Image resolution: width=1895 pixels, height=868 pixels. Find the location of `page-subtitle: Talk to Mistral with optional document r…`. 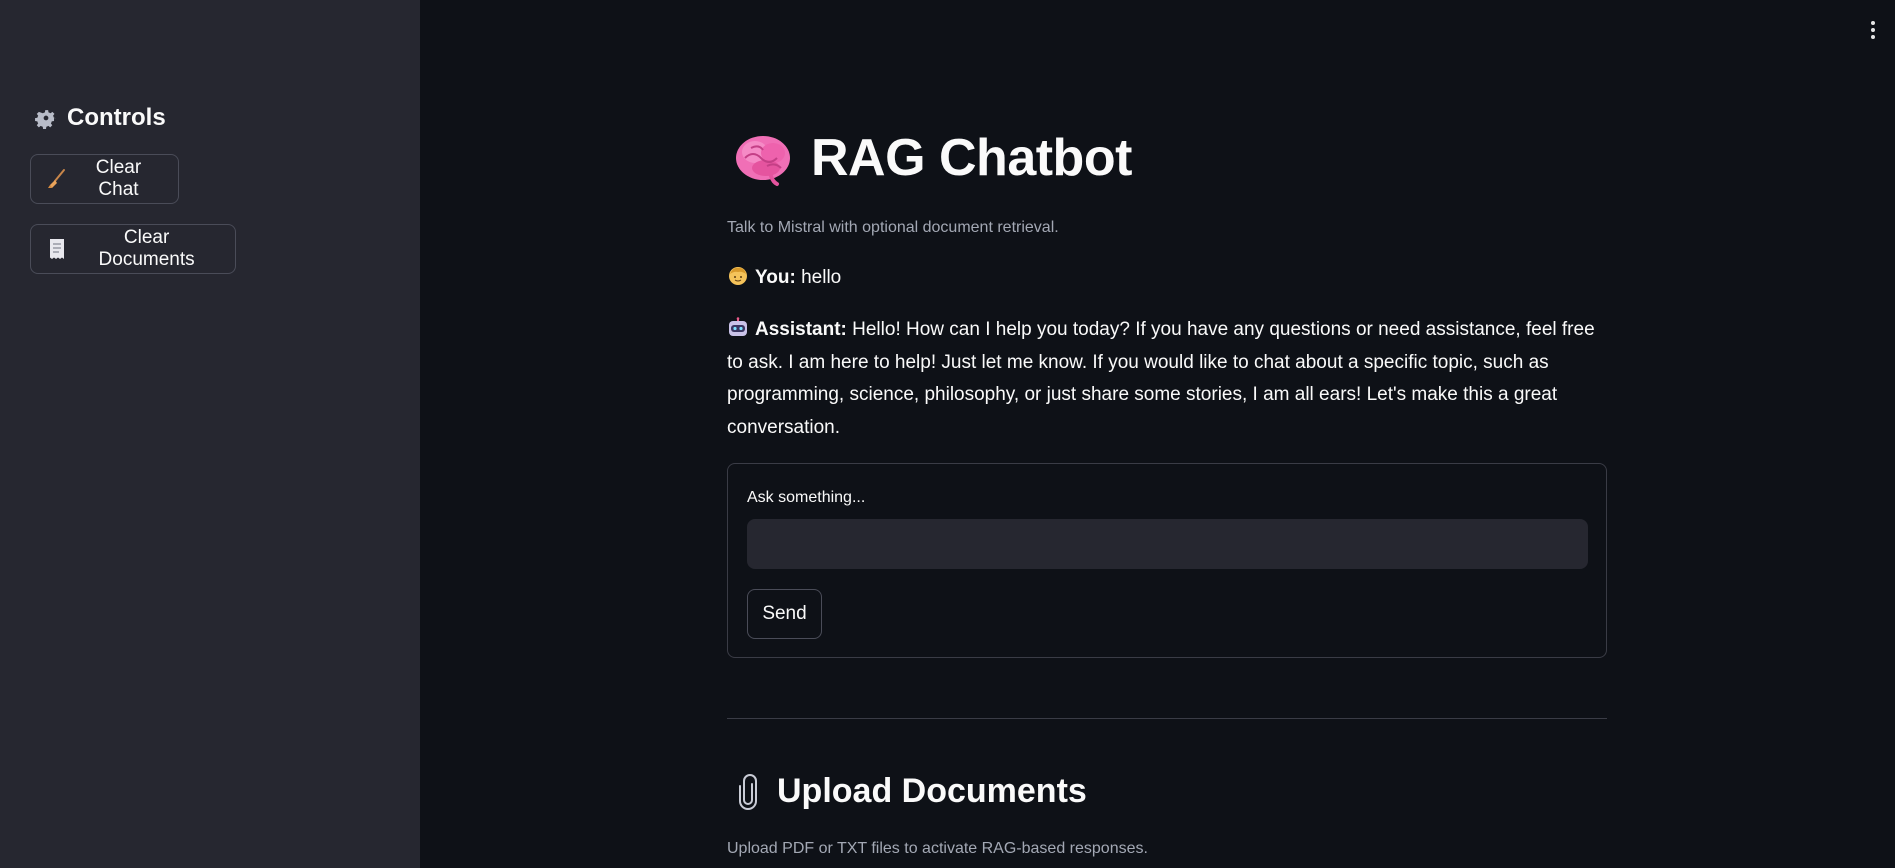

page-subtitle: Talk to Mistral with optional document r… is located at coordinates (893, 227).